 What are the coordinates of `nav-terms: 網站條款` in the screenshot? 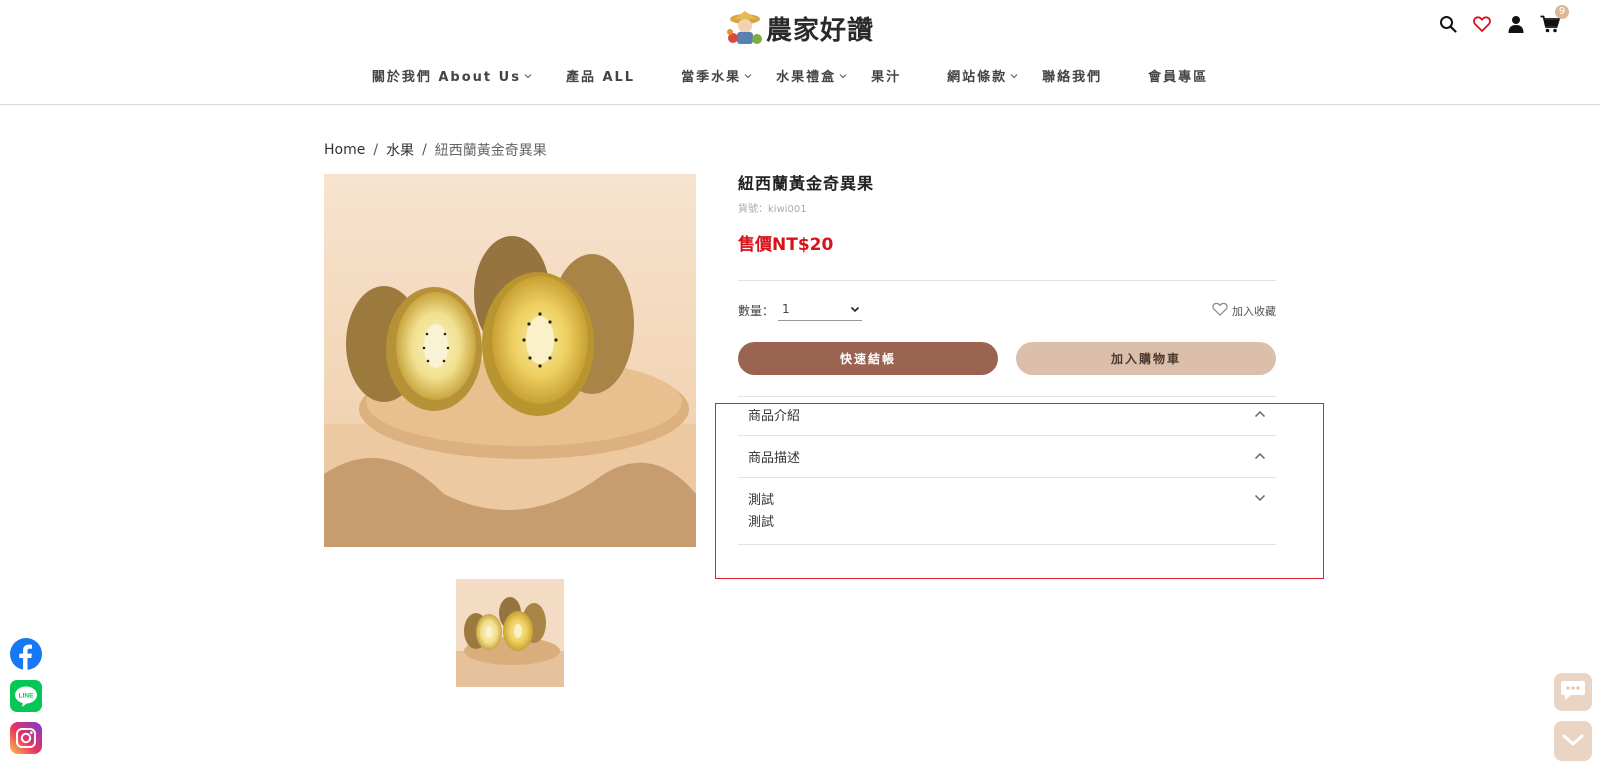 It's located at (982, 75).